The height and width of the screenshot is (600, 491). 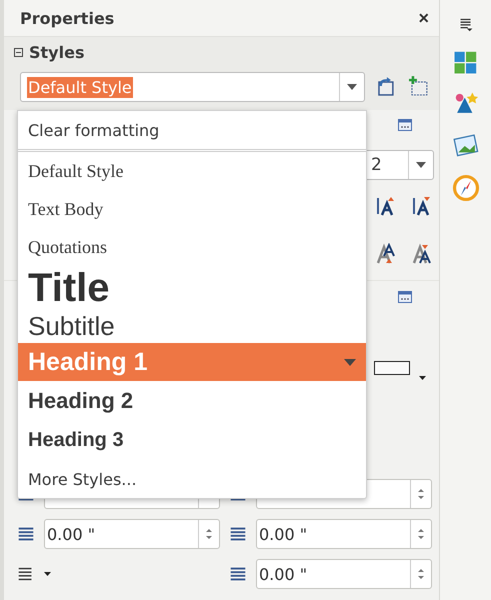 I want to click on style-option: Text Body, so click(x=192, y=209).